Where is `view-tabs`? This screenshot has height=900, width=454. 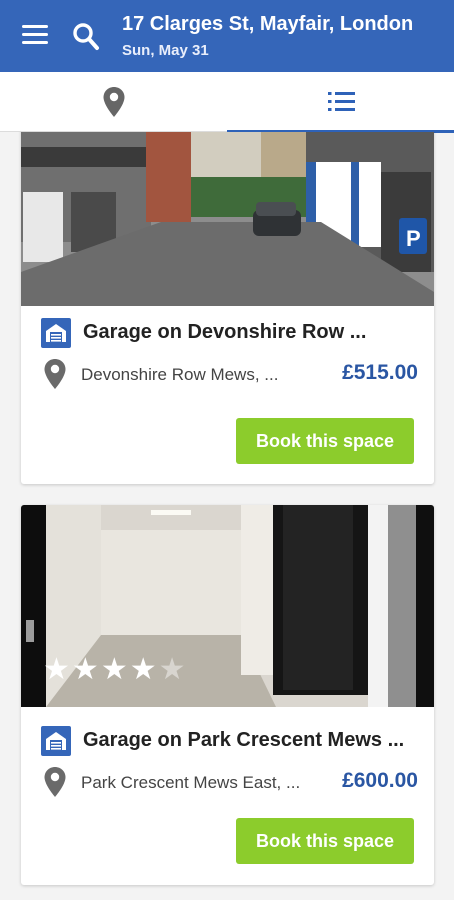
view-tabs is located at coordinates (227, 102).